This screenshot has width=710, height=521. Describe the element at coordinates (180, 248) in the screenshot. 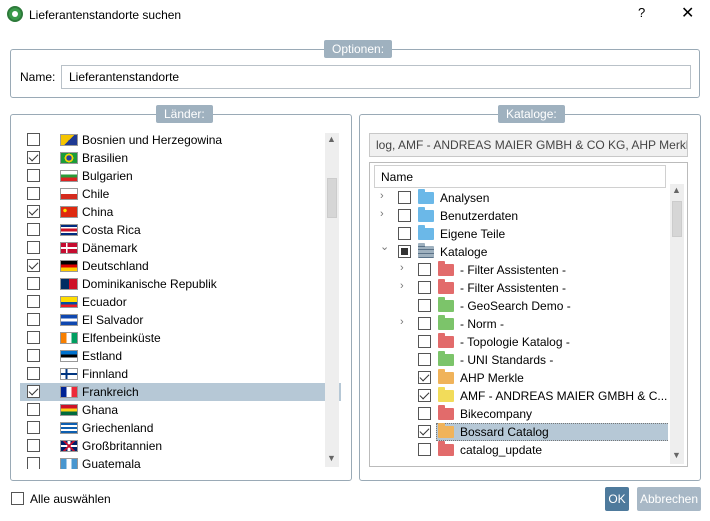

I see `country-row: Dänemark` at that location.